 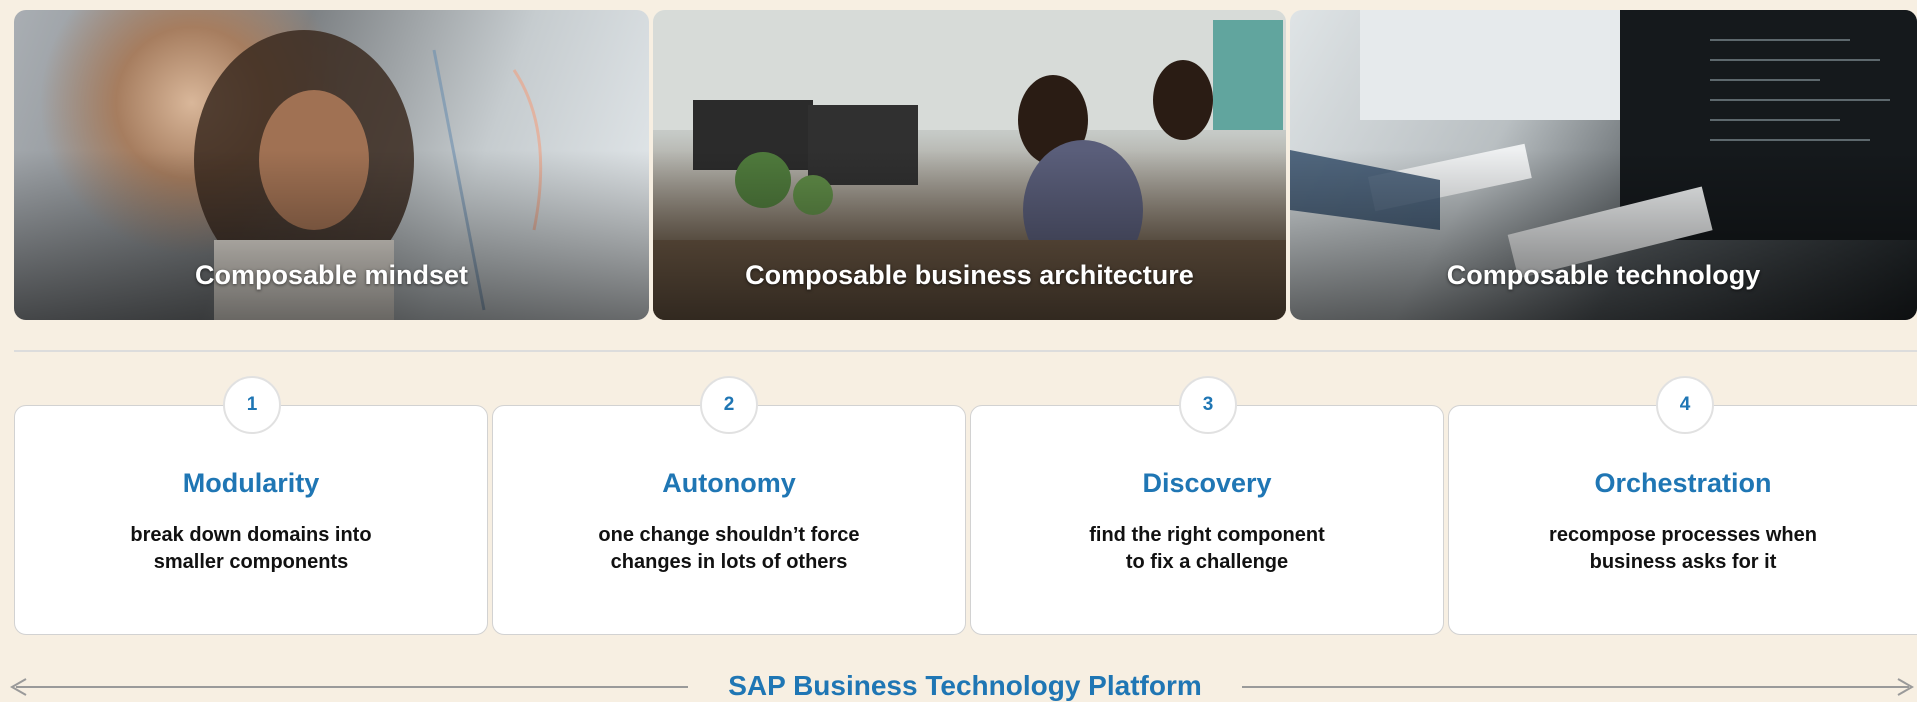 I want to click on photo-caption: Composable business architecture, so click(x=969, y=275).